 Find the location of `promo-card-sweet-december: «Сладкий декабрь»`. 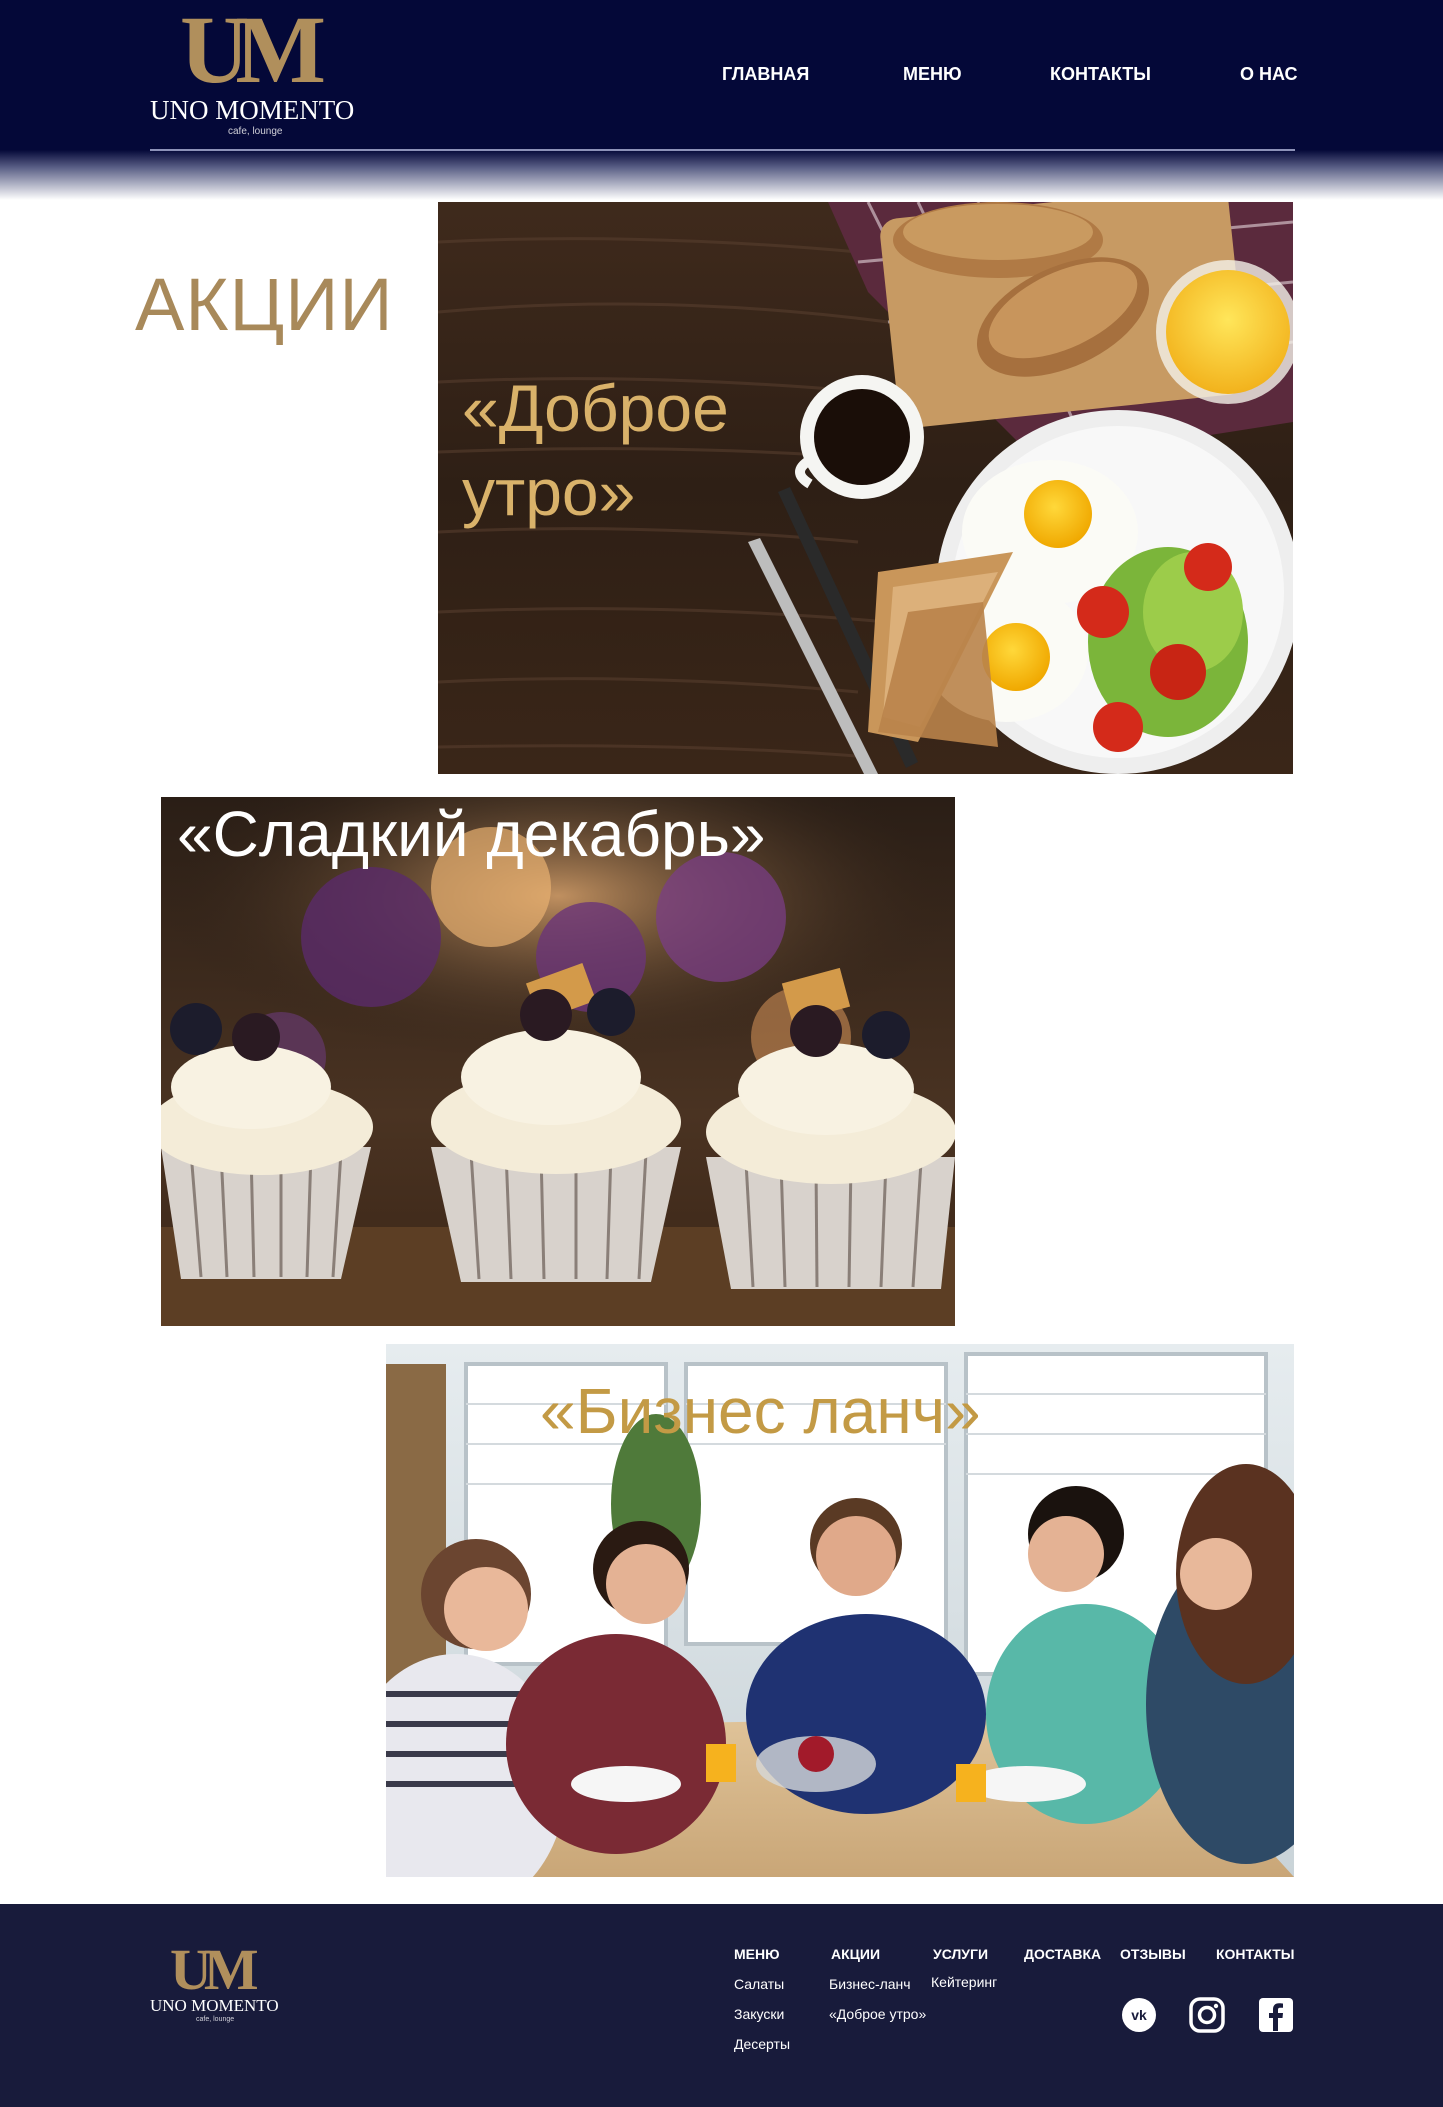

promo-card-sweet-december: «Сладкий декабрь» is located at coordinates (558, 1061).